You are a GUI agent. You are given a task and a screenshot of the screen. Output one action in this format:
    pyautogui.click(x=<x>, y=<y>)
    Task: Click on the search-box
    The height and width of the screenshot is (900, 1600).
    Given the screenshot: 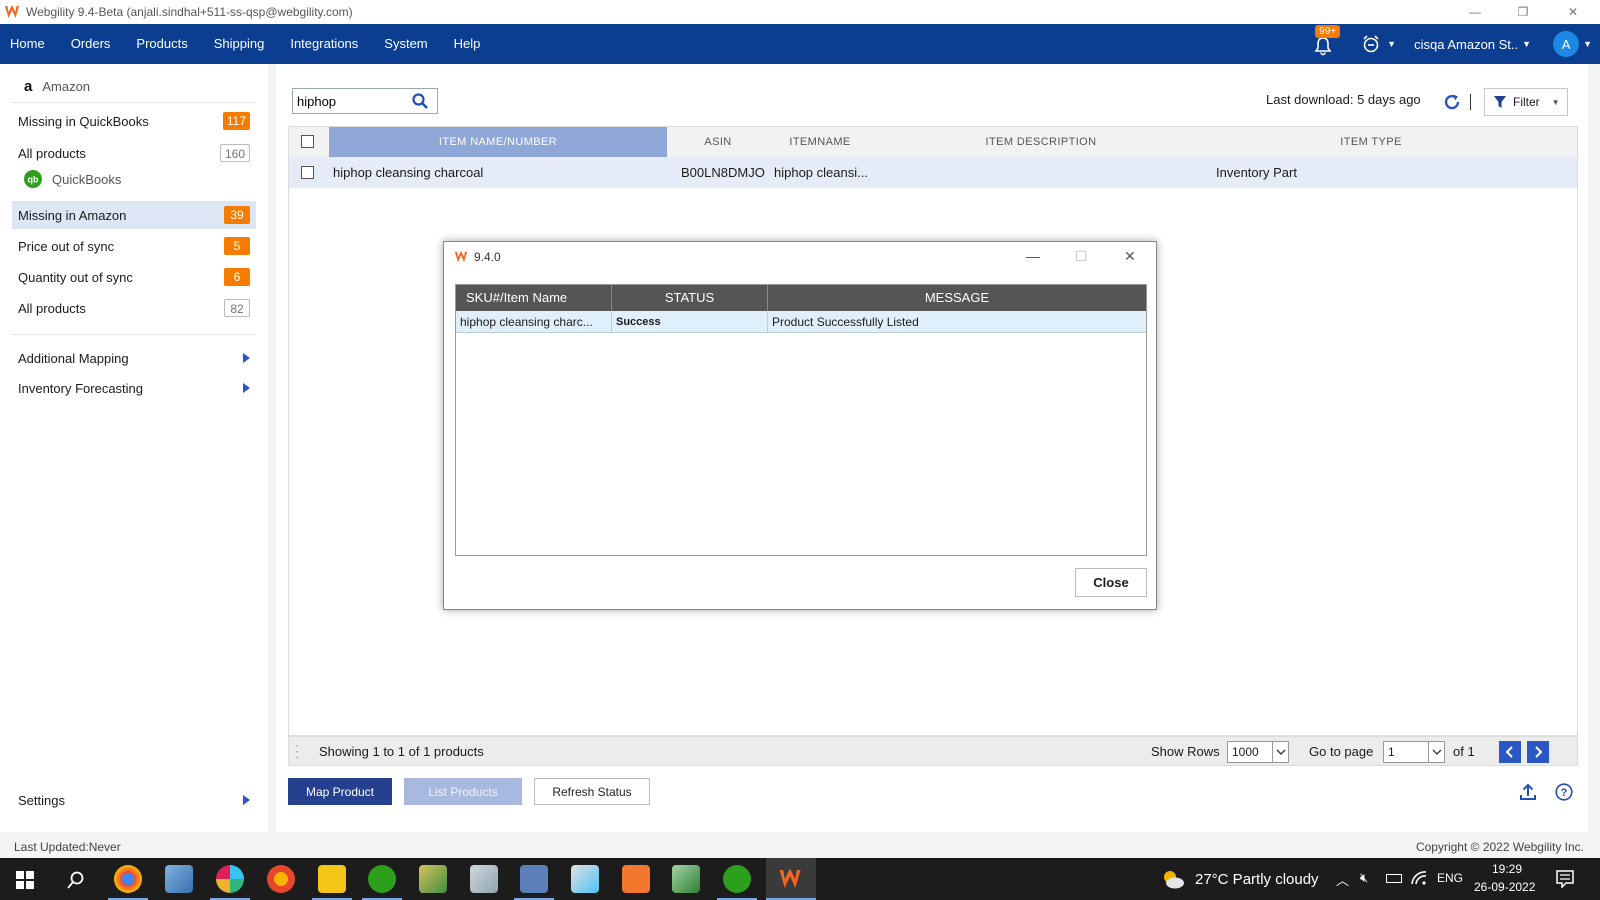 What is the action you would take?
    pyautogui.click(x=365, y=101)
    